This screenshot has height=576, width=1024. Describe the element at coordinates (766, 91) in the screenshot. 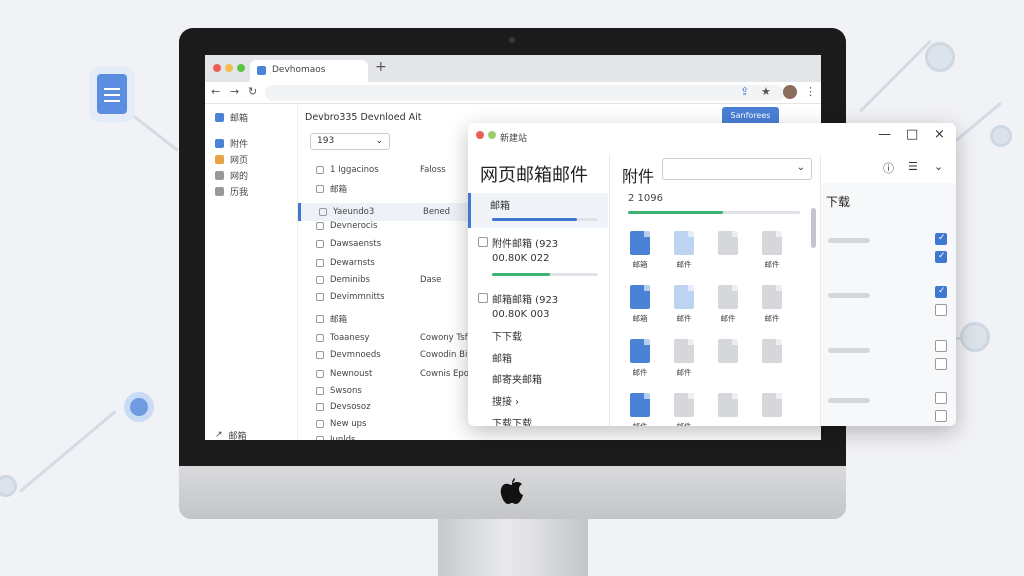

I see `bookmark-star-icon: ★` at that location.